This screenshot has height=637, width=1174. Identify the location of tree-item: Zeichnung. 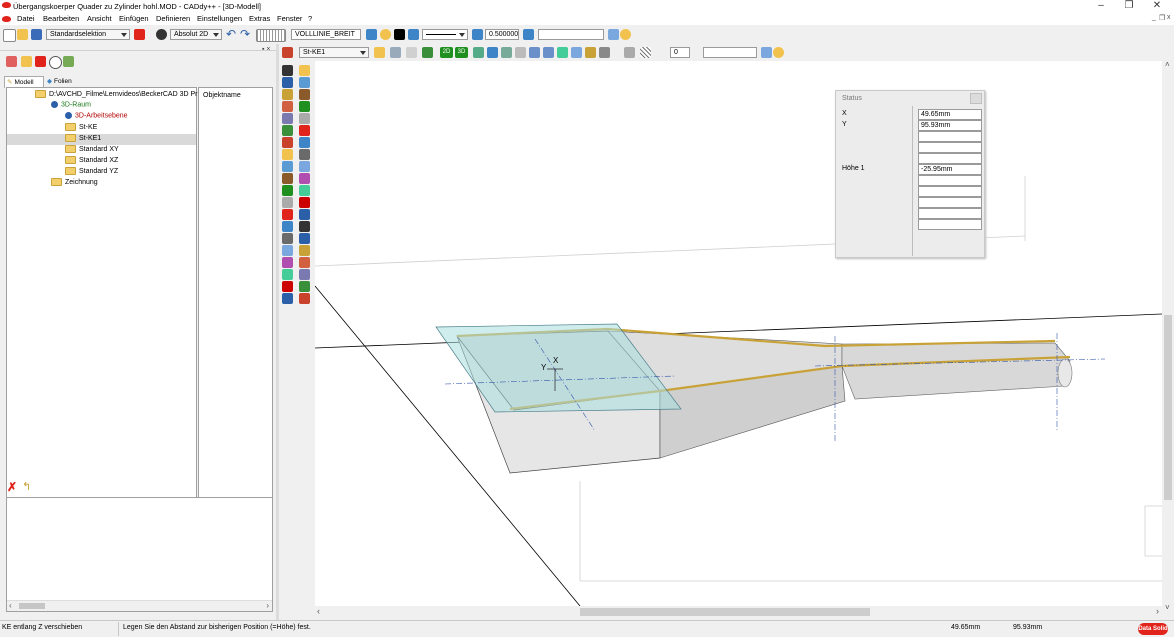
(101, 183).